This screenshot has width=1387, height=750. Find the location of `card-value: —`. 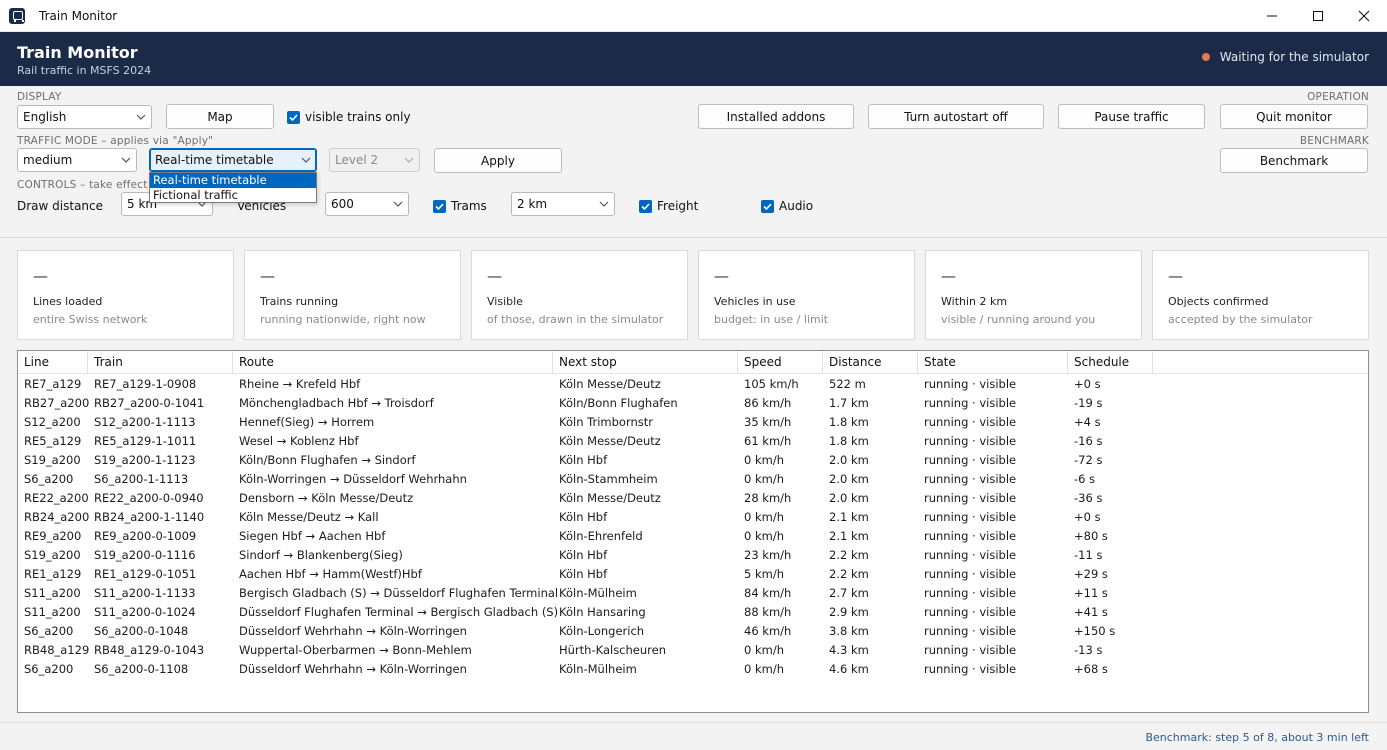

card-value: — is located at coordinates (267, 276).